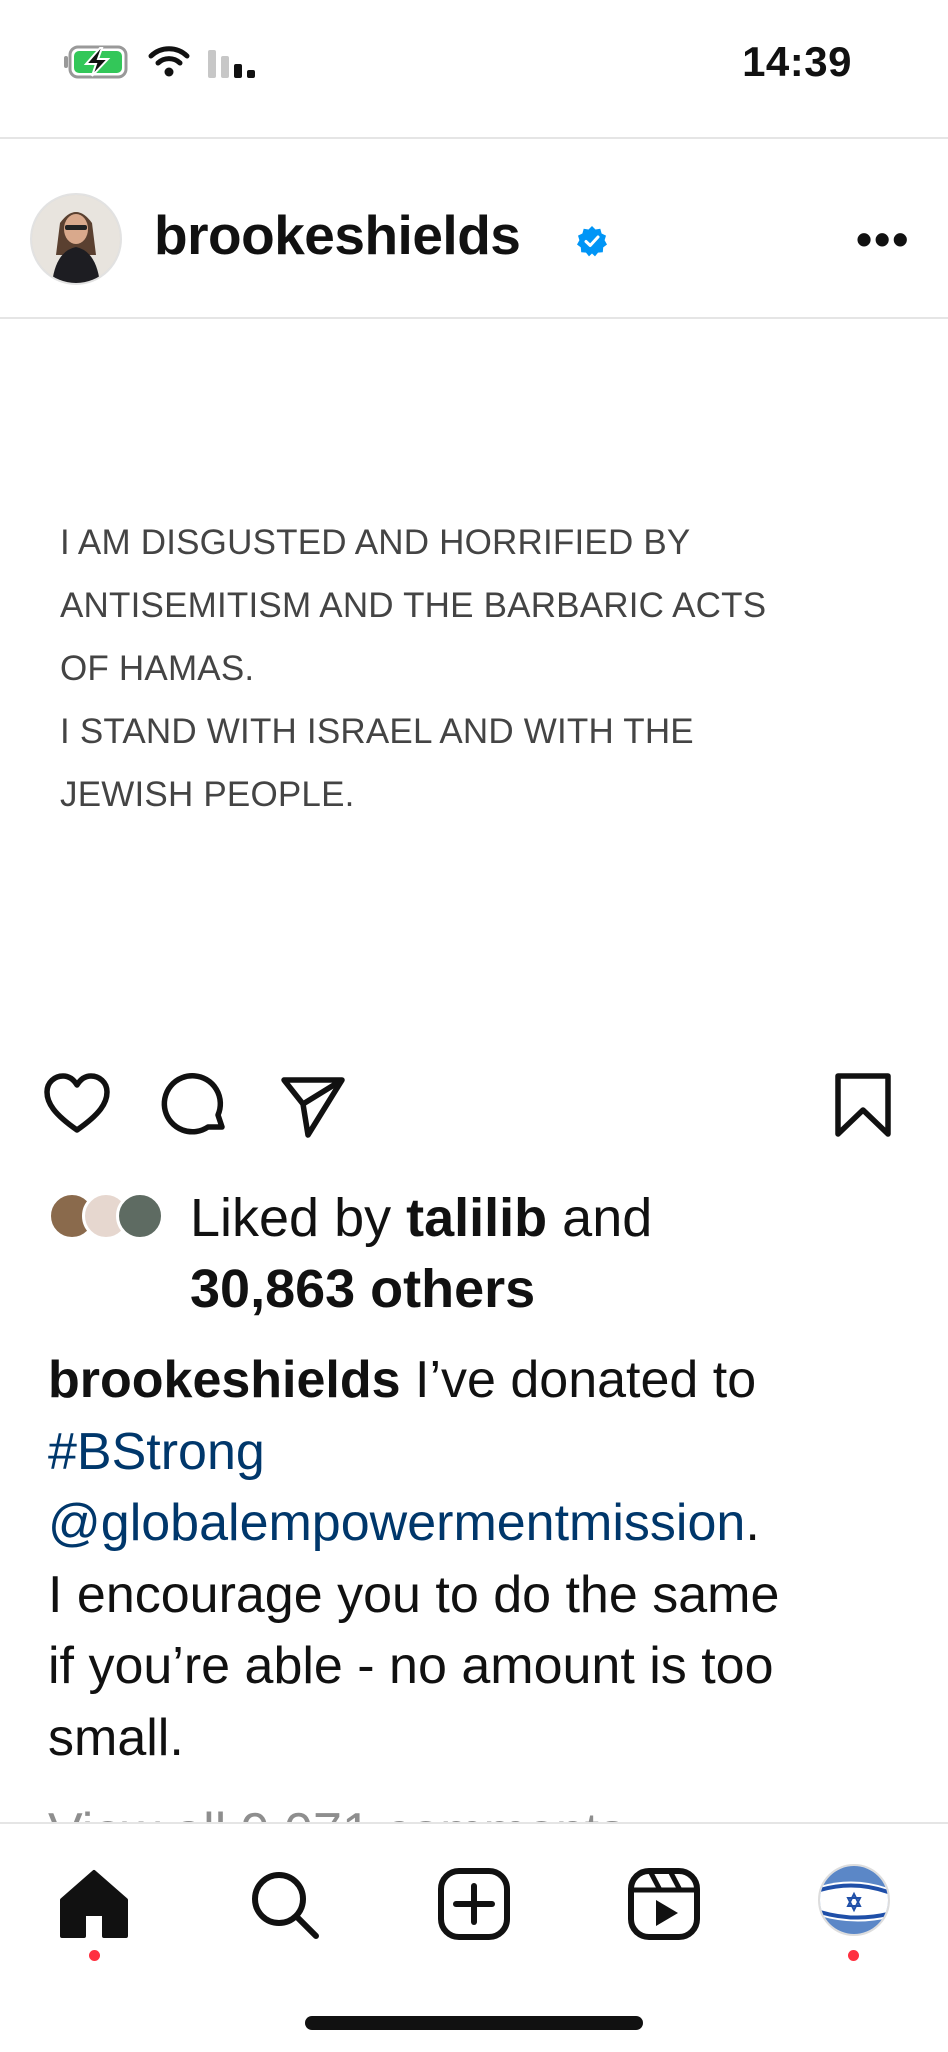  What do you see at coordinates (578, 1380) in the screenshot?
I see `caption-text: I’ve donated to` at bounding box center [578, 1380].